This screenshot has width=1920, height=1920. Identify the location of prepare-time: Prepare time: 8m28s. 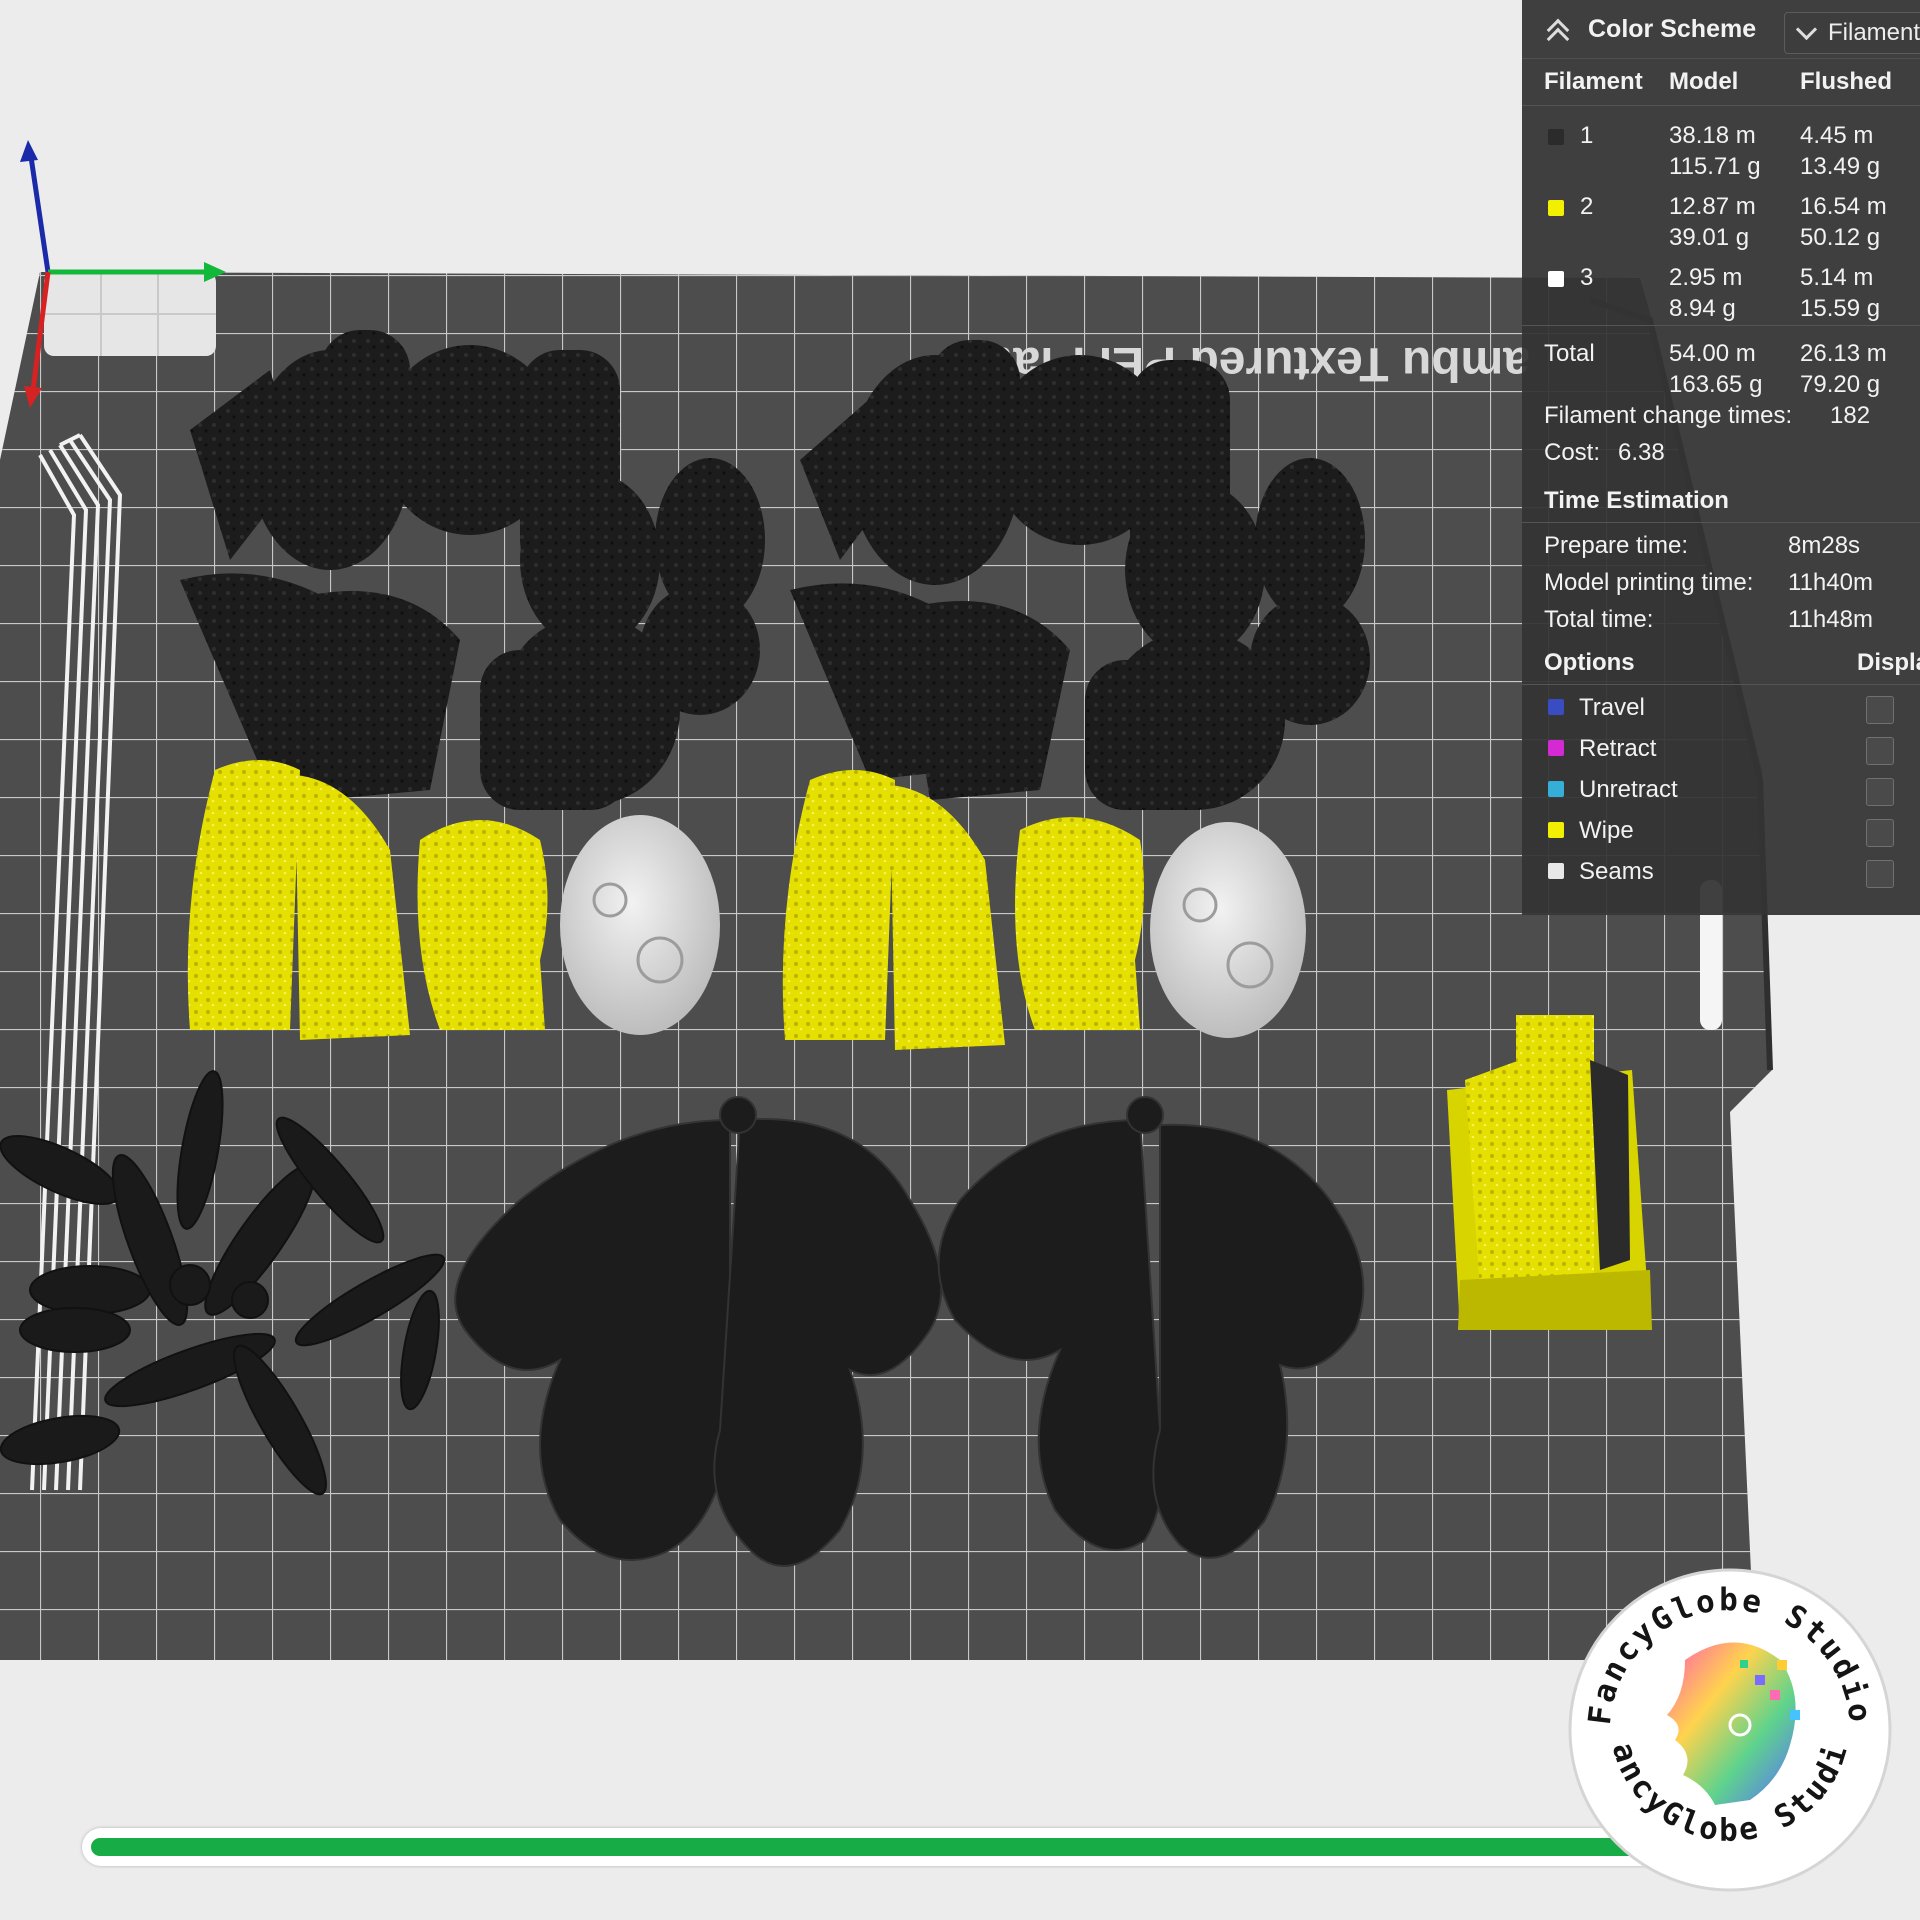
(1702, 545).